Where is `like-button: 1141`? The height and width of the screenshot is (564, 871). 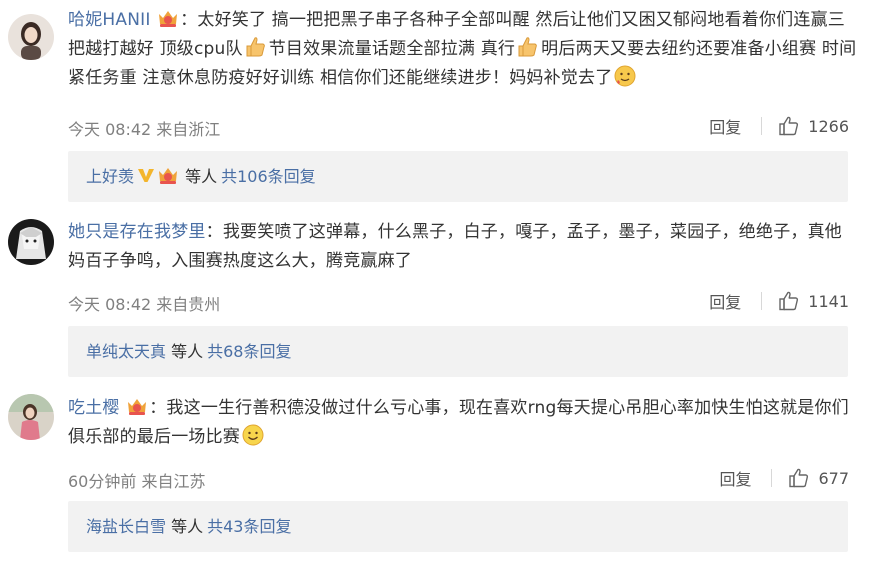
like-button: 1141 is located at coordinates (813, 301).